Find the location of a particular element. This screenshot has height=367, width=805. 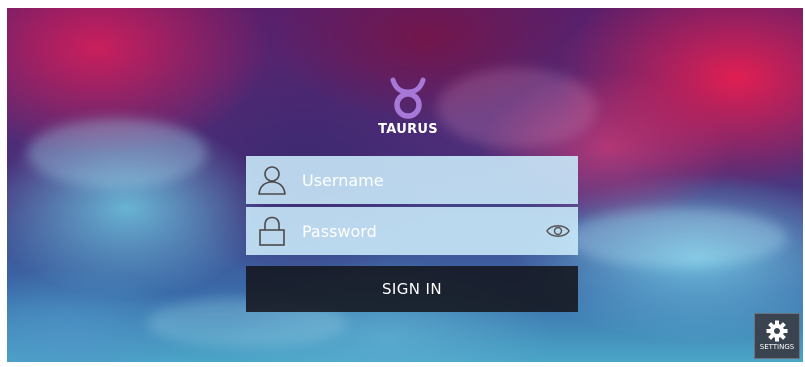

gear-icon is located at coordinates (777, 331).